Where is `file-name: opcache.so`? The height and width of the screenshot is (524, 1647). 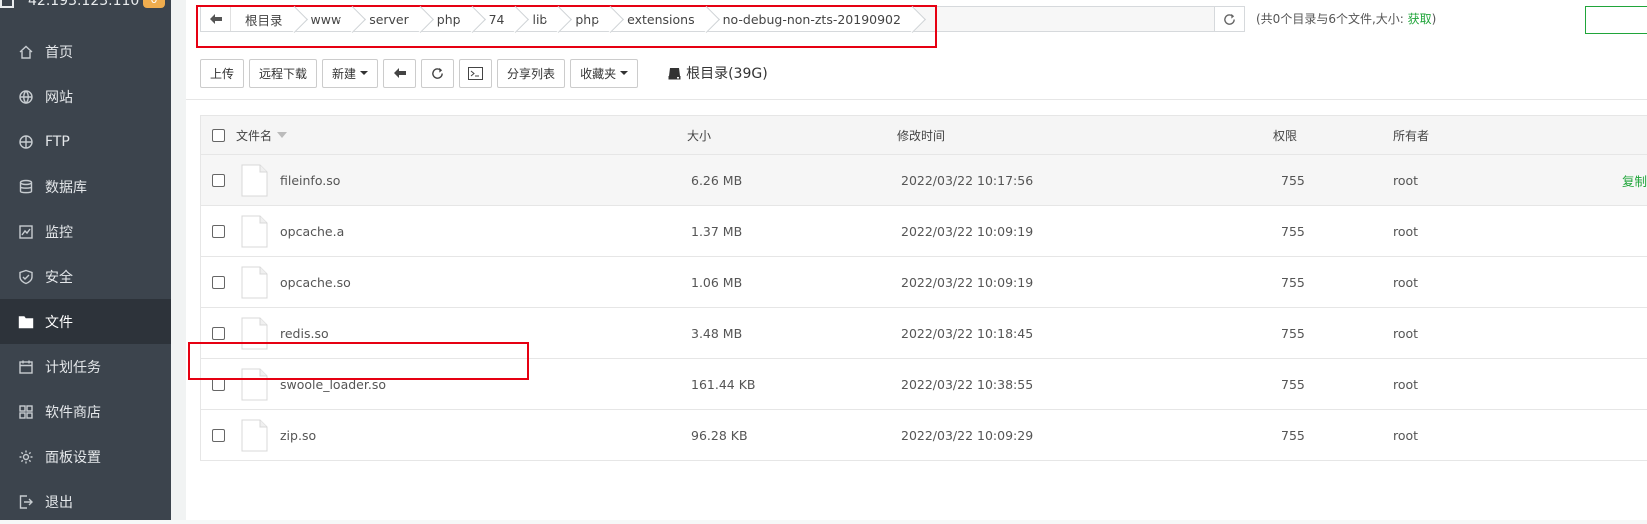 file-name: opcache.so is located at coordinates (315, 282).